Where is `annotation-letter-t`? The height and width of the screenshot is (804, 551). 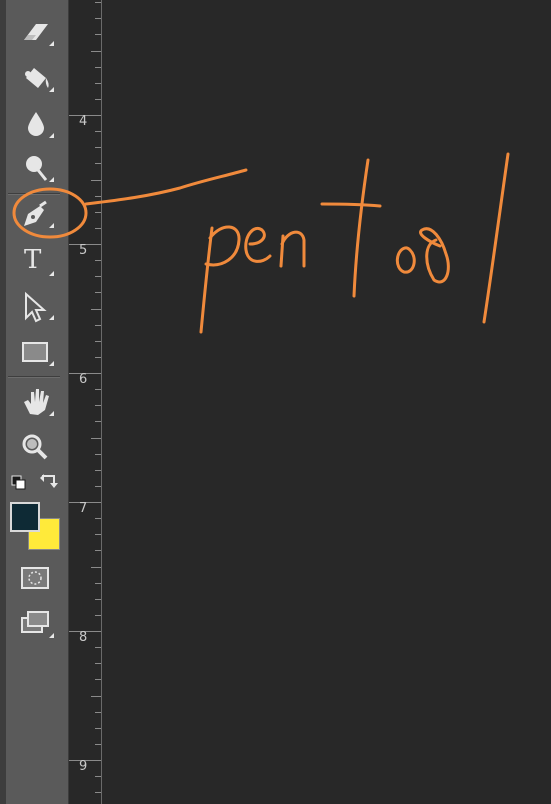
annotation-letter-t is located at coordinates (361, 228).